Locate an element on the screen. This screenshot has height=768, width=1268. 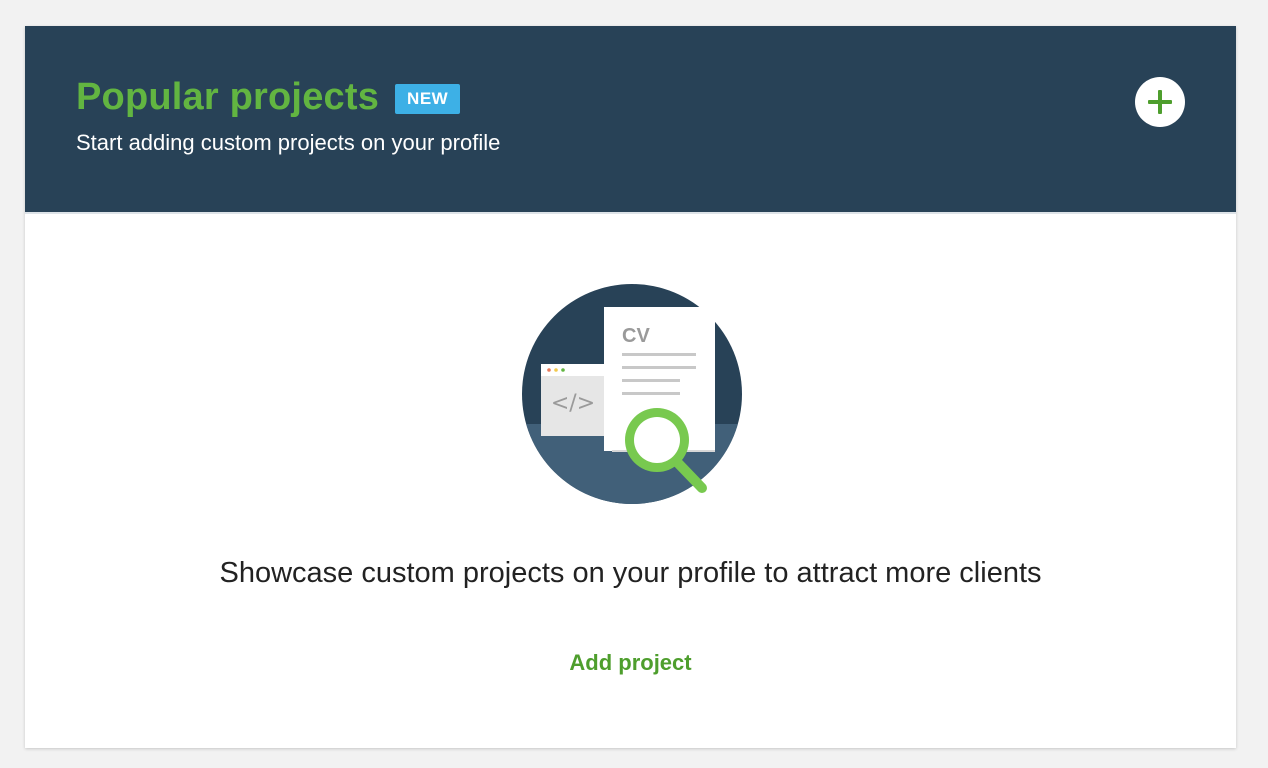
code-window-icon: </> is located at coordinates (577, 400).